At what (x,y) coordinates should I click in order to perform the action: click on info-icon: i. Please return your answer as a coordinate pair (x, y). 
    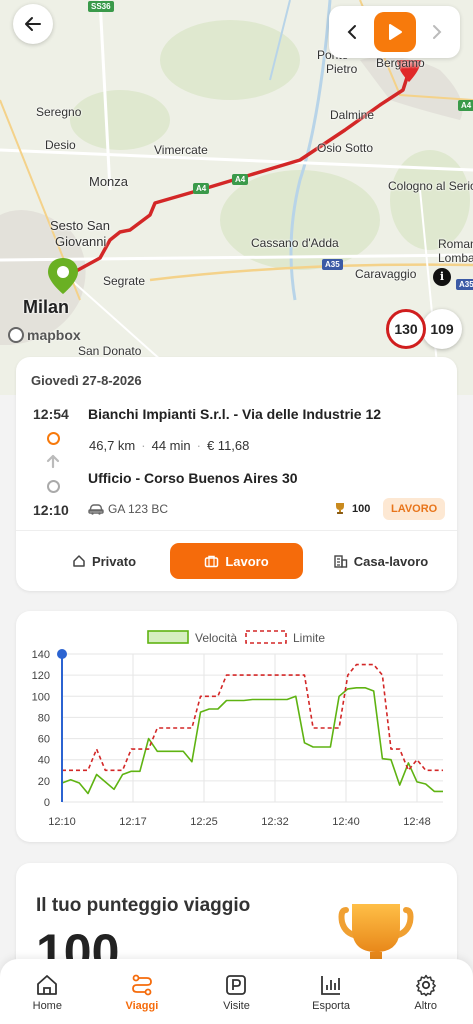
    Looking at the image, I should click on (442, 277).